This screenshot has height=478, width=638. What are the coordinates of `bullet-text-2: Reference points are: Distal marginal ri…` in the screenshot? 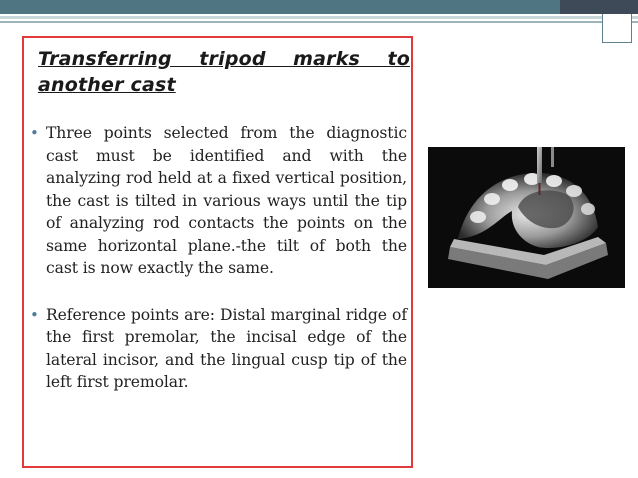 It's located at (226, 348).